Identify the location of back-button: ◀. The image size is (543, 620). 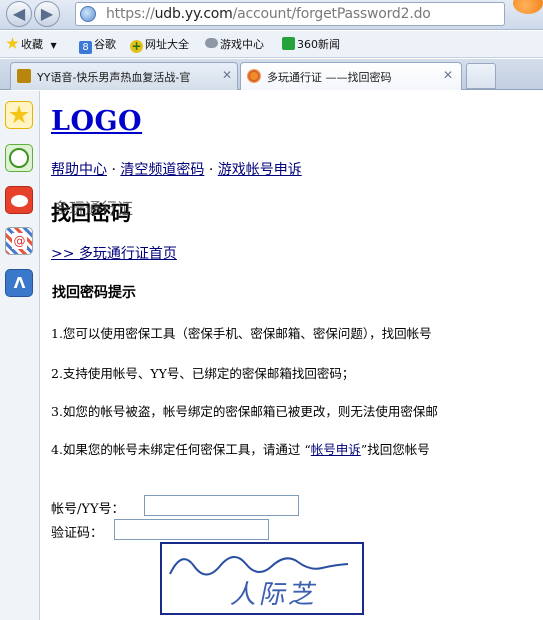
(19, 14).